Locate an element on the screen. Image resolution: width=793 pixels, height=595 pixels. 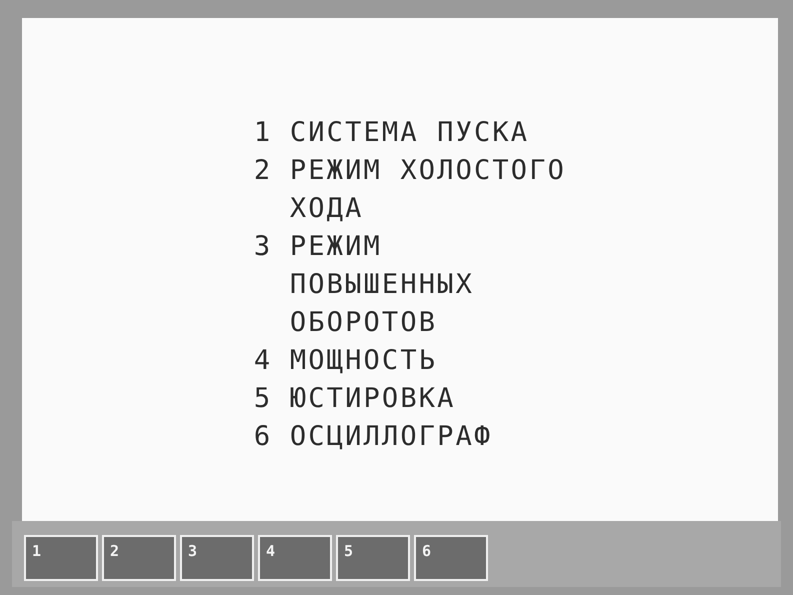
menu-number: 2 is located at coordinates (264, 171).